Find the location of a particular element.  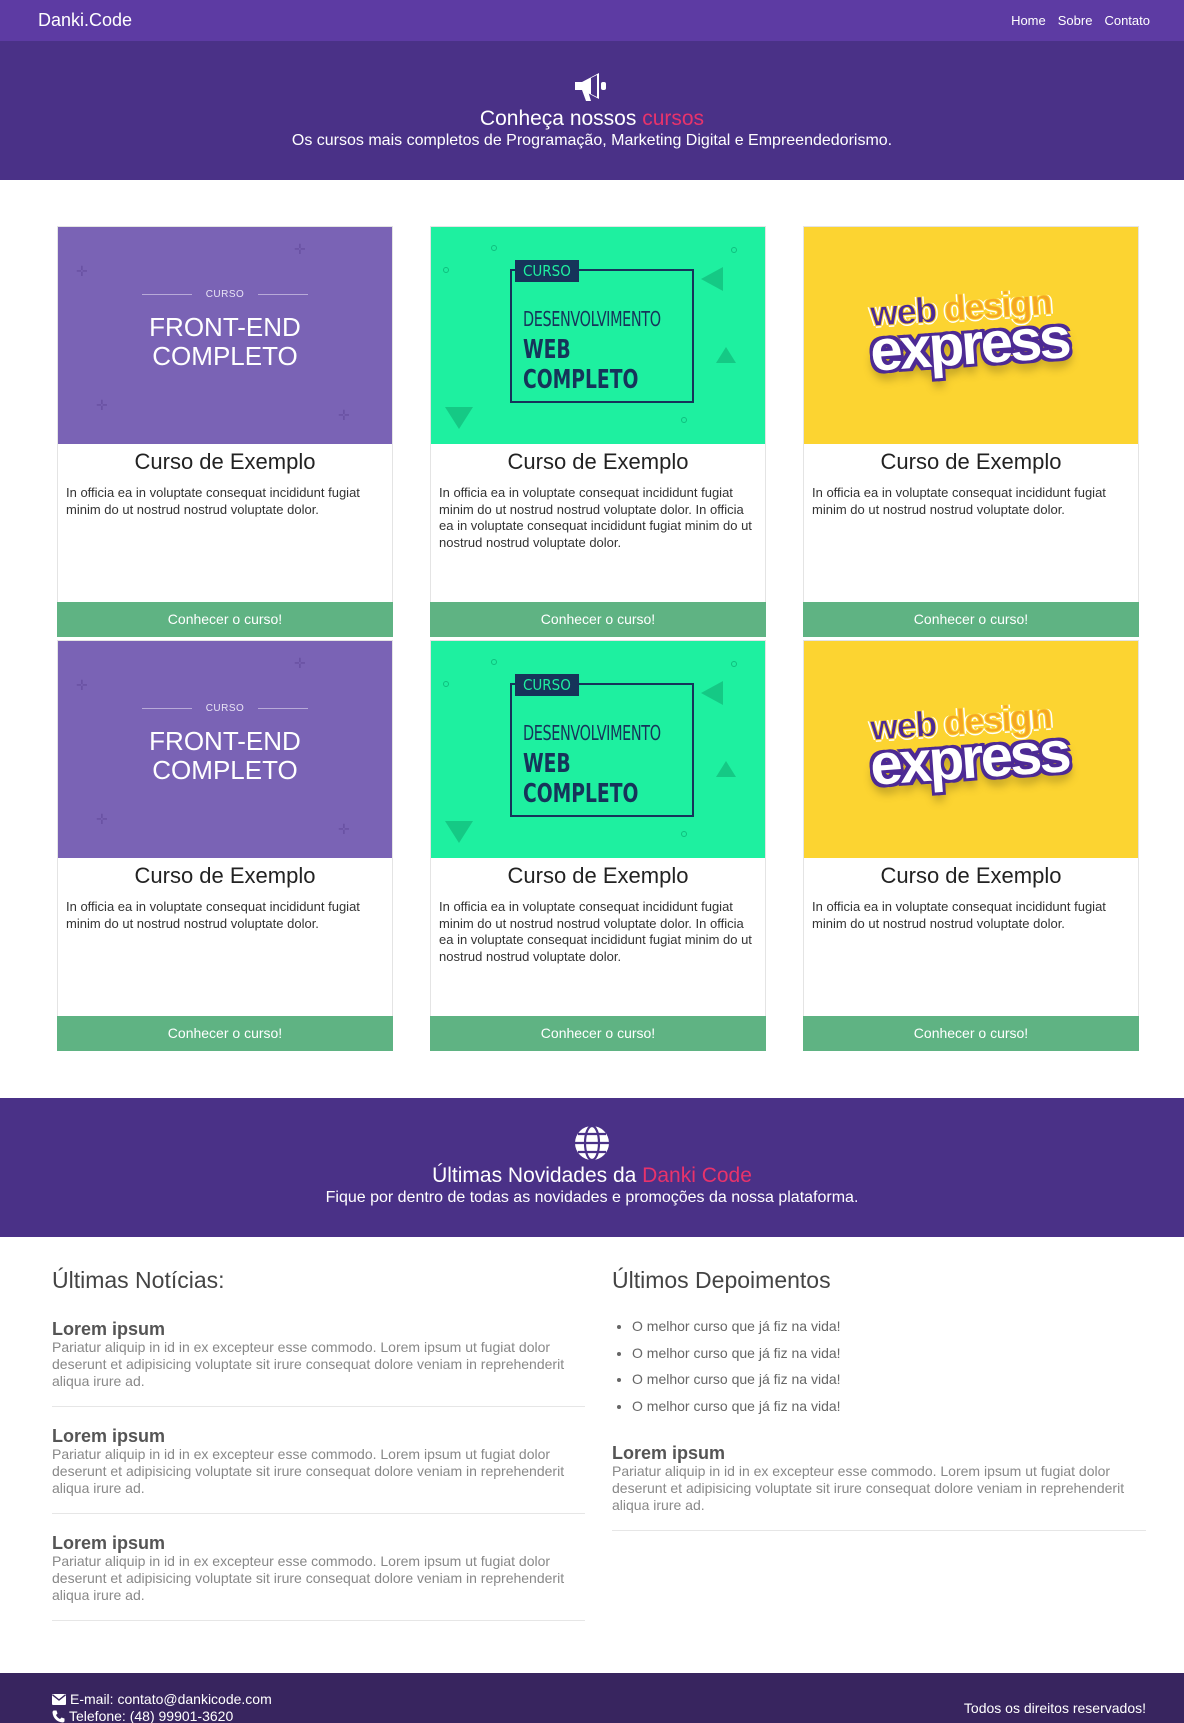

updates-banner-title: Últimas Novidades da Danki Code is located at coordinates (592, 1175).